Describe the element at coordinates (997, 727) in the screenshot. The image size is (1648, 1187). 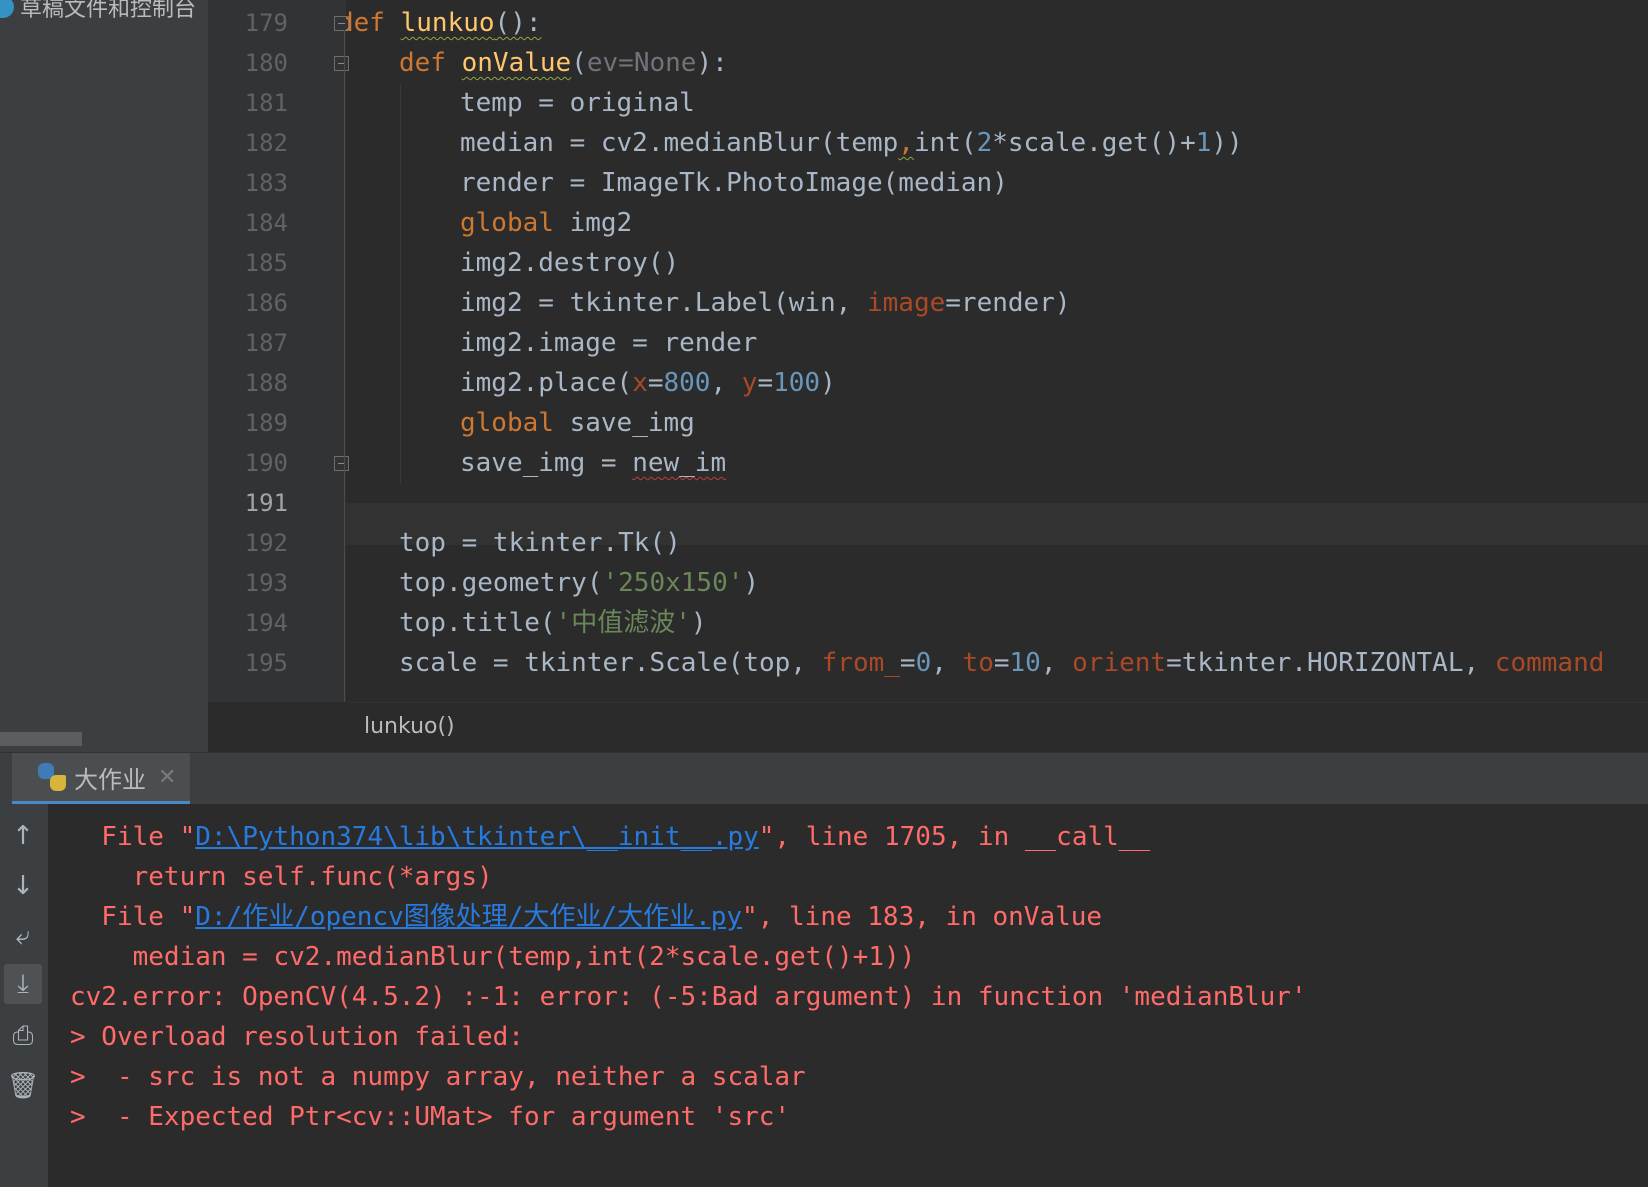
I see `breadcrumb: lunkuo()` at that location.